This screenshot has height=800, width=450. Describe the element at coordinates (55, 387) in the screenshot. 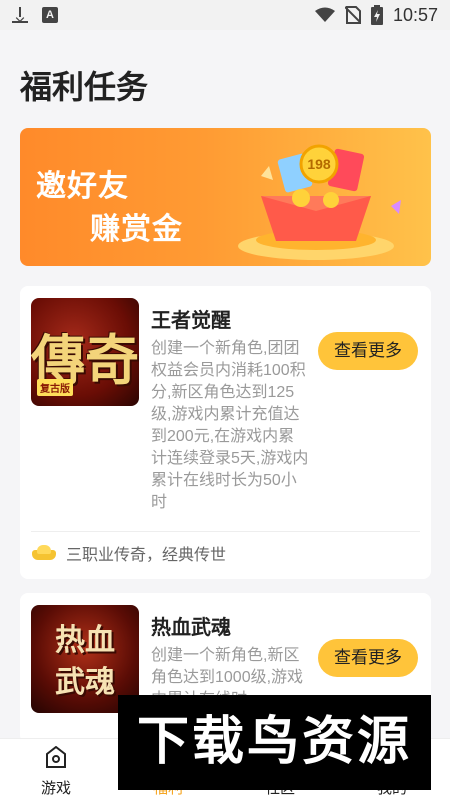

I see `thumbnail-badge: 复古版` at that location.